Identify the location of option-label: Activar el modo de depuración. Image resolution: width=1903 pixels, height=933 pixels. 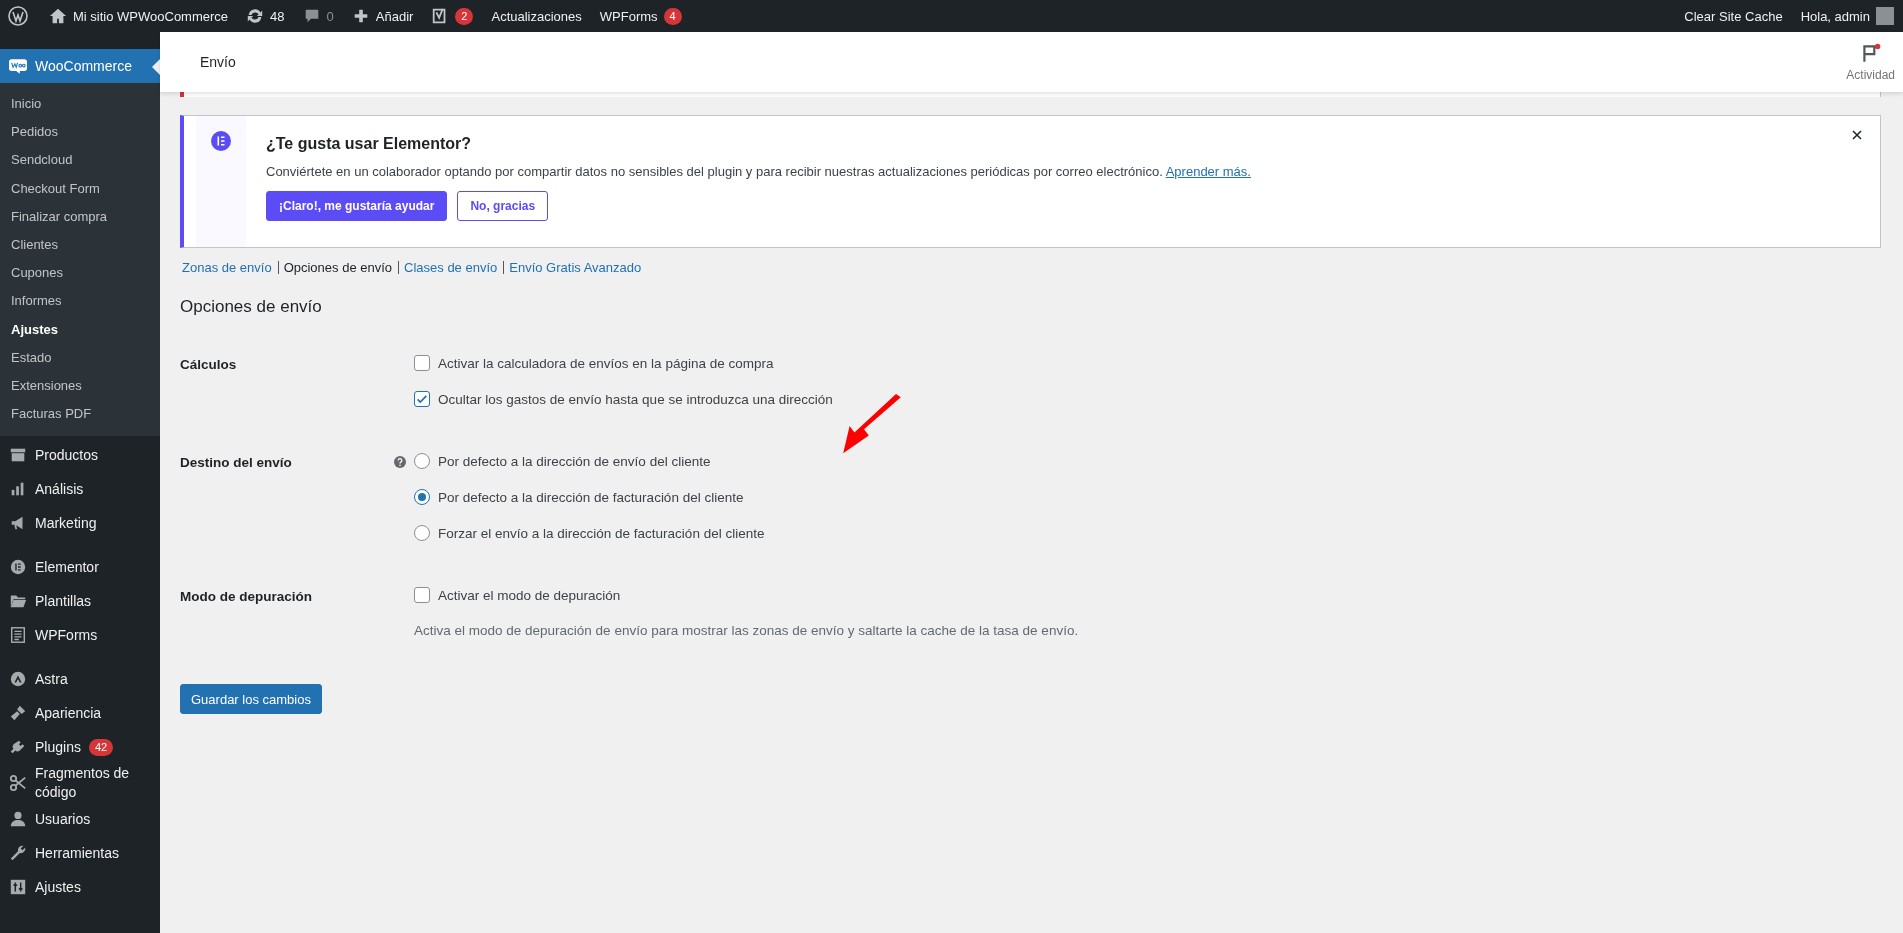
(529, 595).